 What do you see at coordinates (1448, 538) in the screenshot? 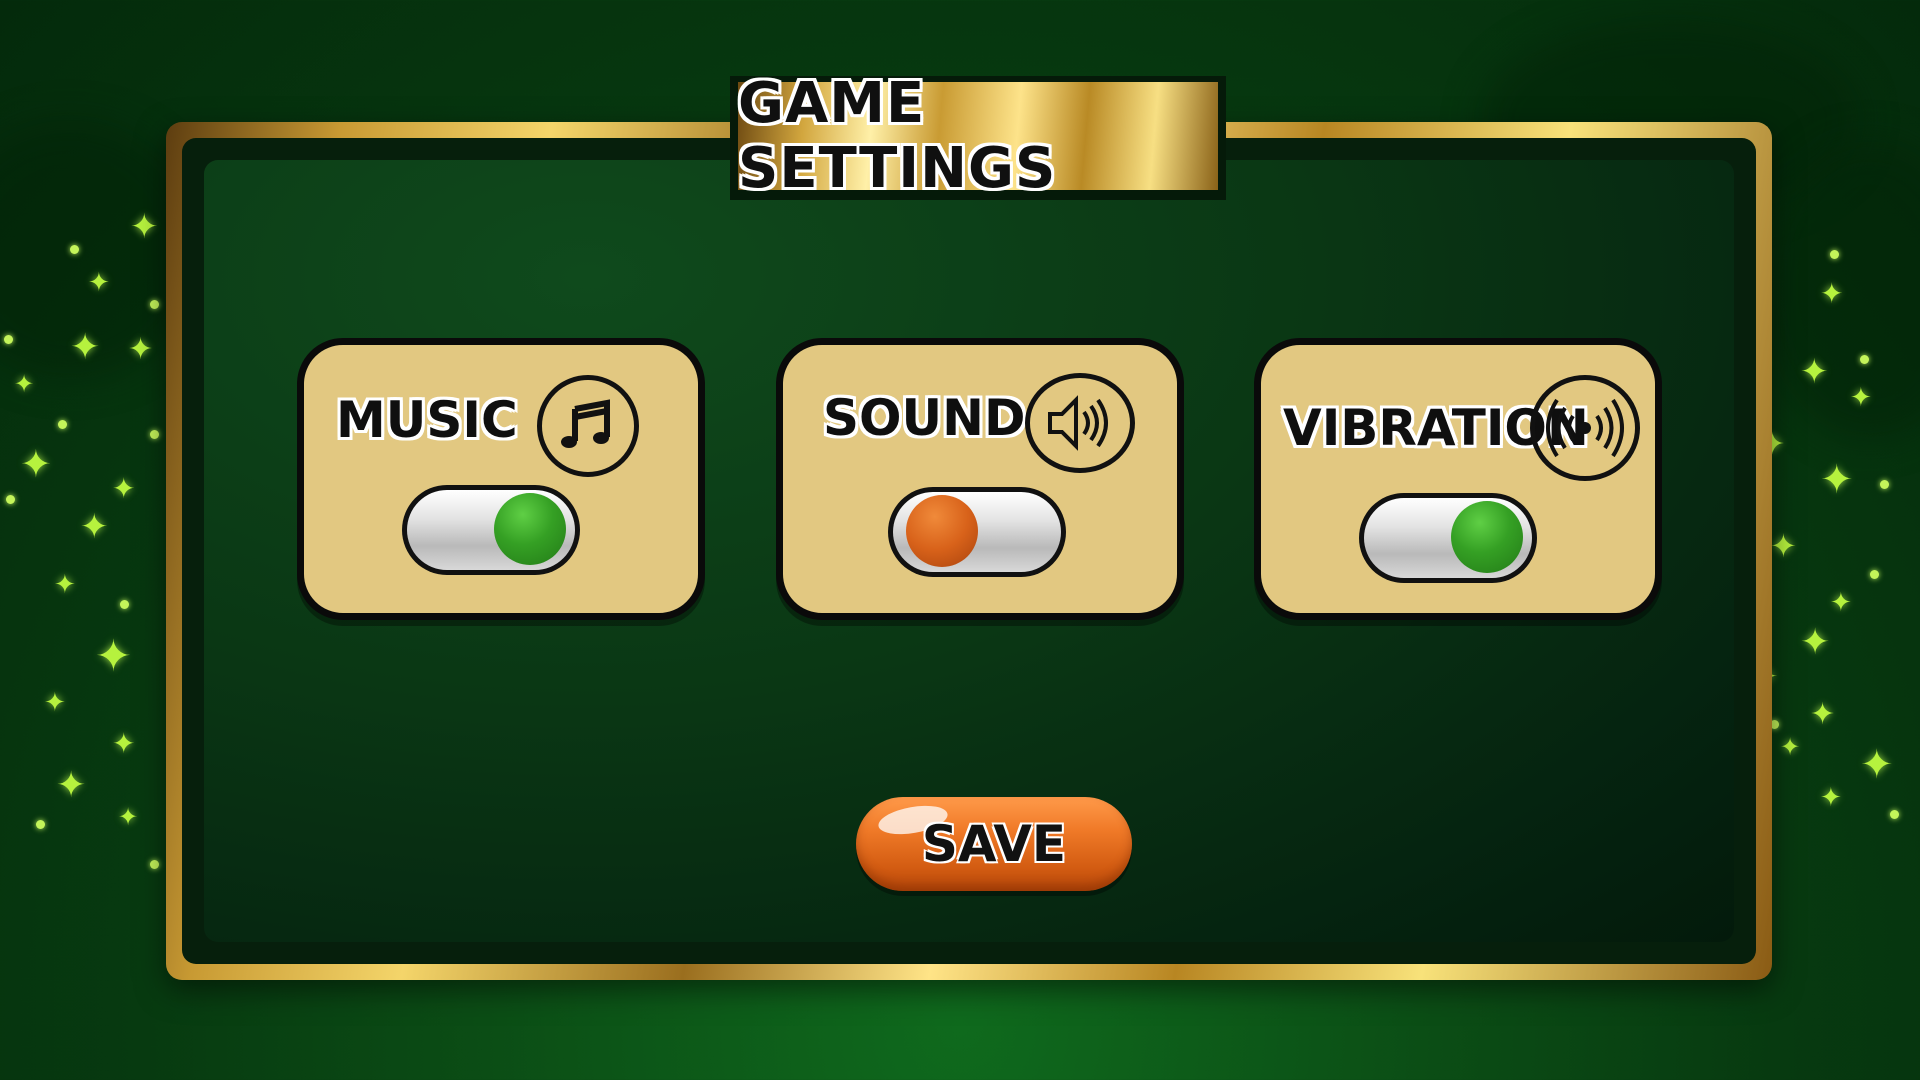
I see `vibration-toggle` at bounding box center [1448, 538].